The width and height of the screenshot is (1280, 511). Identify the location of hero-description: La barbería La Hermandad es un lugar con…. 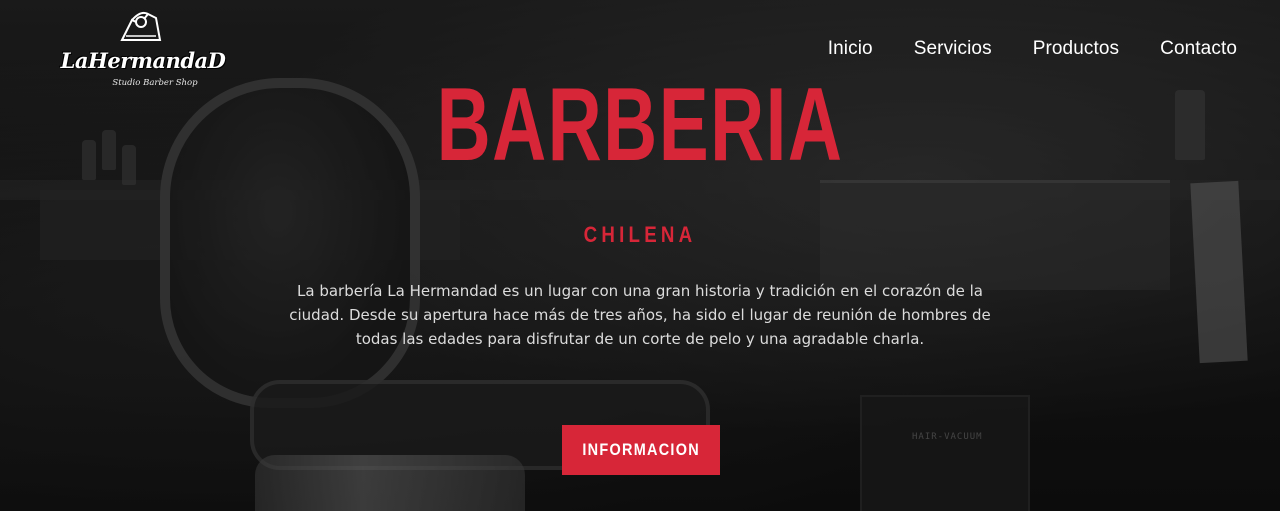
(640, 315).